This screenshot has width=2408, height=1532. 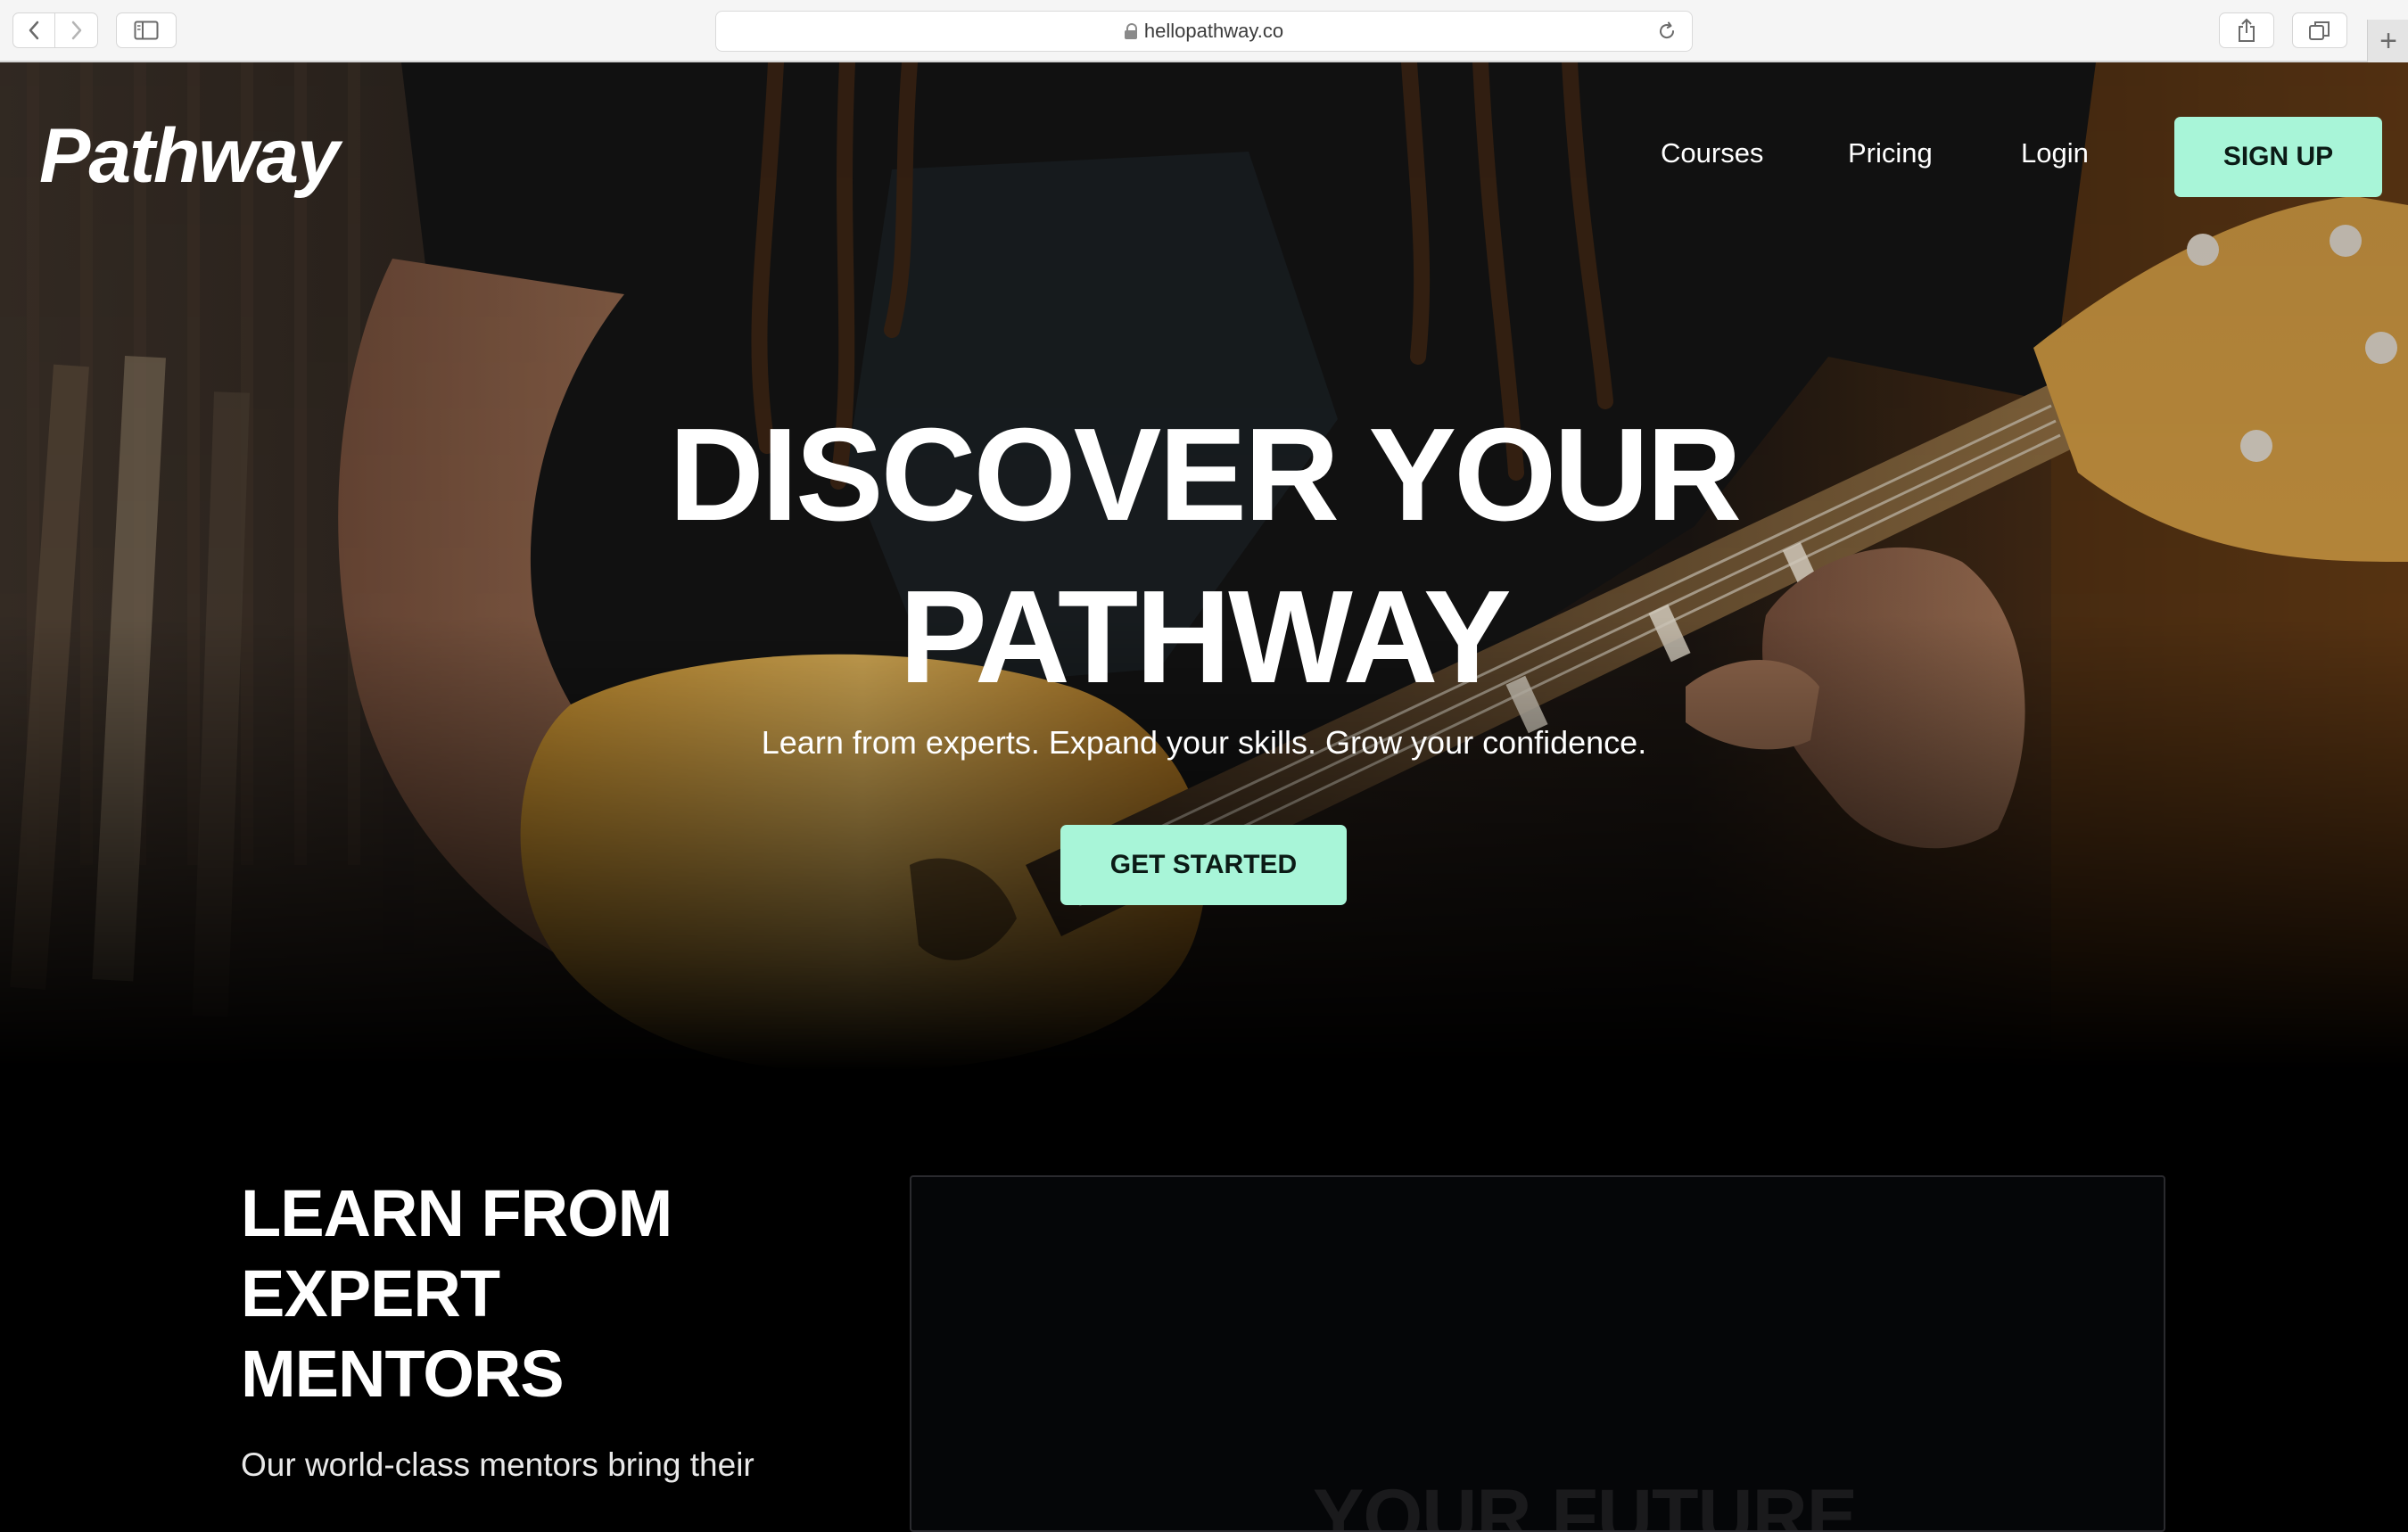 What do you see at coordinates (1205, 474) in the screenshot?
I see `hero-title-line-1: DISCOVER YOUR` at bounding box center [1205, 474].